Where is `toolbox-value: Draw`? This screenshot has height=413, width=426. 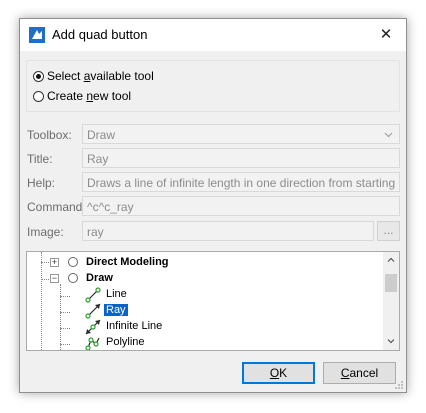
toolbox-value: Draw is located at coordinates (101, 135).